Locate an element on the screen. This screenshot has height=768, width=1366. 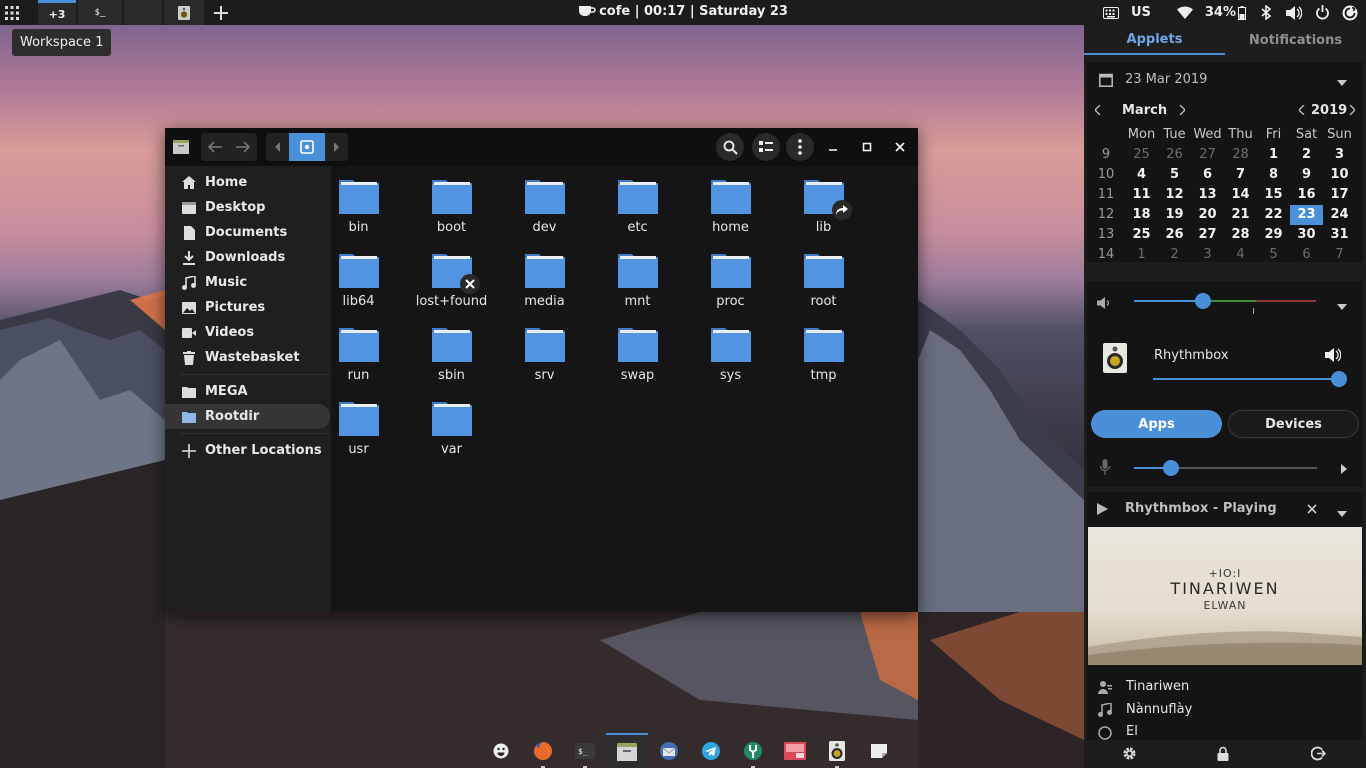
calendar-day: 15 is located at coordinates (1273, 195).